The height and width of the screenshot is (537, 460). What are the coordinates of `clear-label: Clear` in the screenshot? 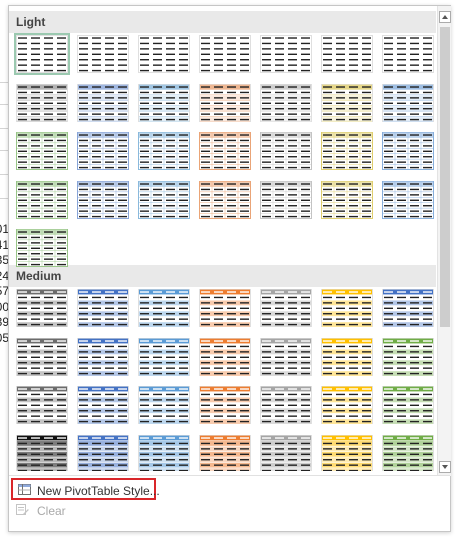 It's located at (51, 511).